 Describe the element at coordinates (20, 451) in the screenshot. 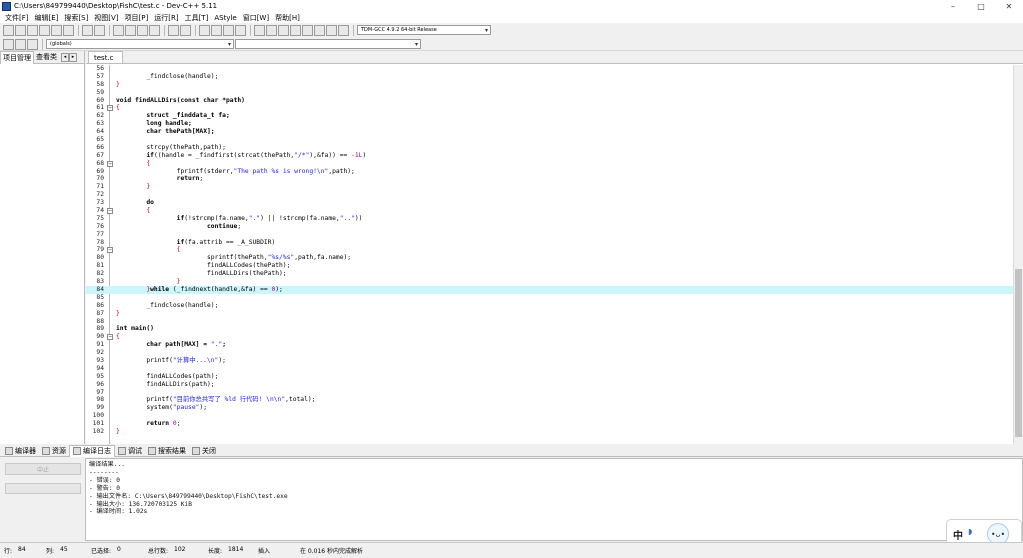

I see `tab-compiler: 编译器` at that location.